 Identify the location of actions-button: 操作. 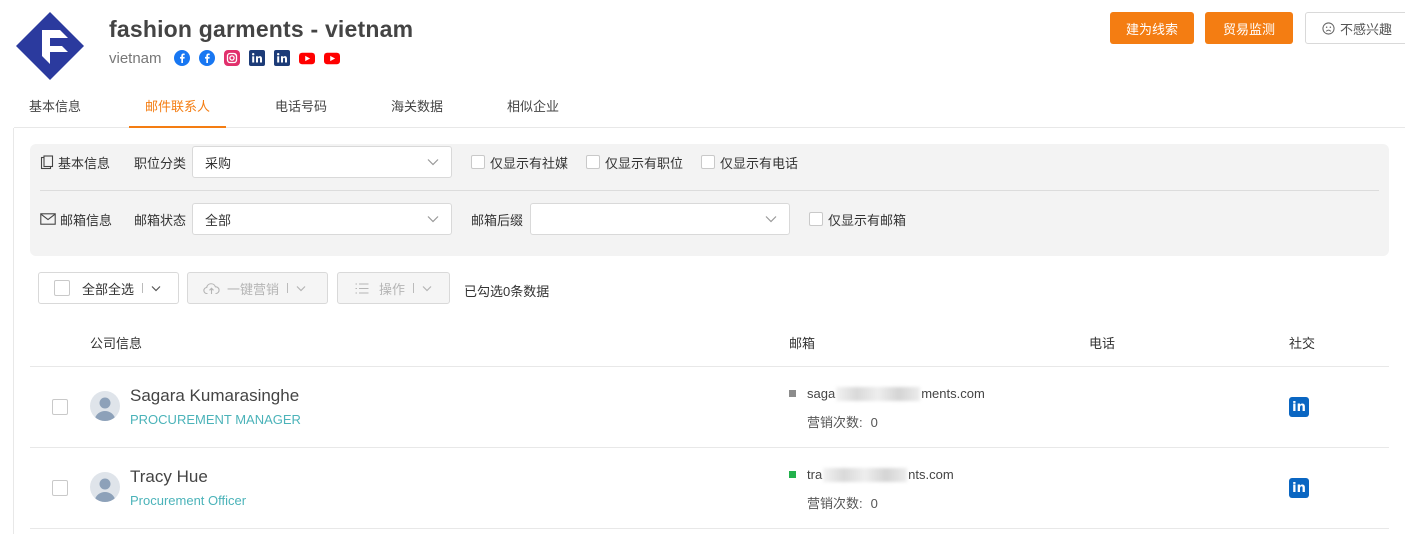
(393, 288).